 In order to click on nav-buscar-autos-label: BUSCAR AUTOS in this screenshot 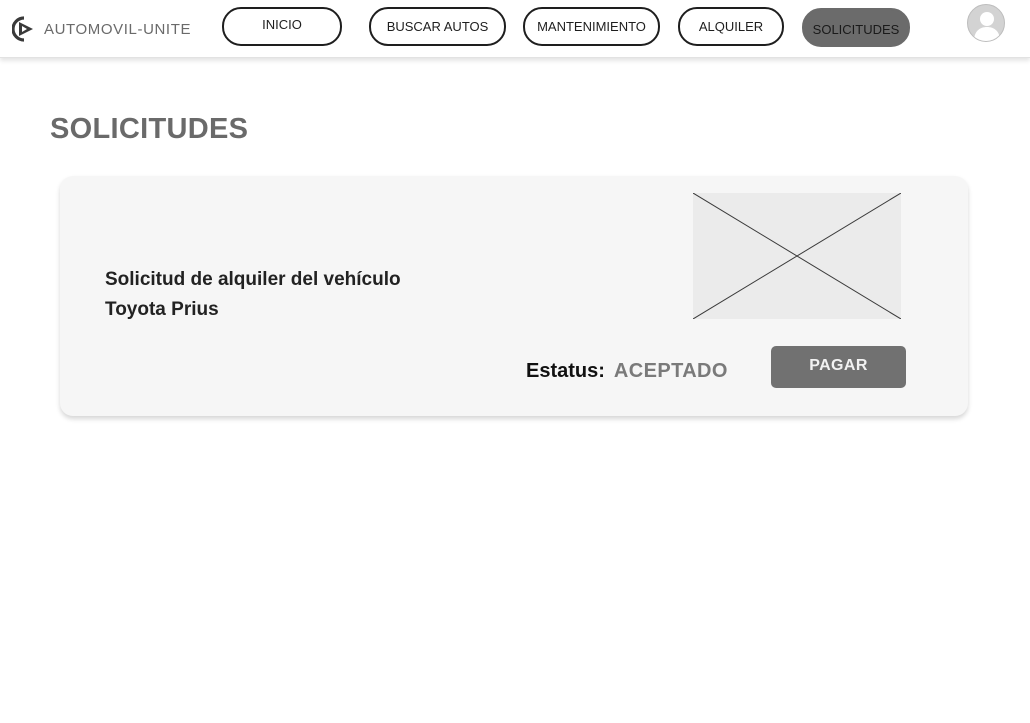, I will do `click(437, 26)`.